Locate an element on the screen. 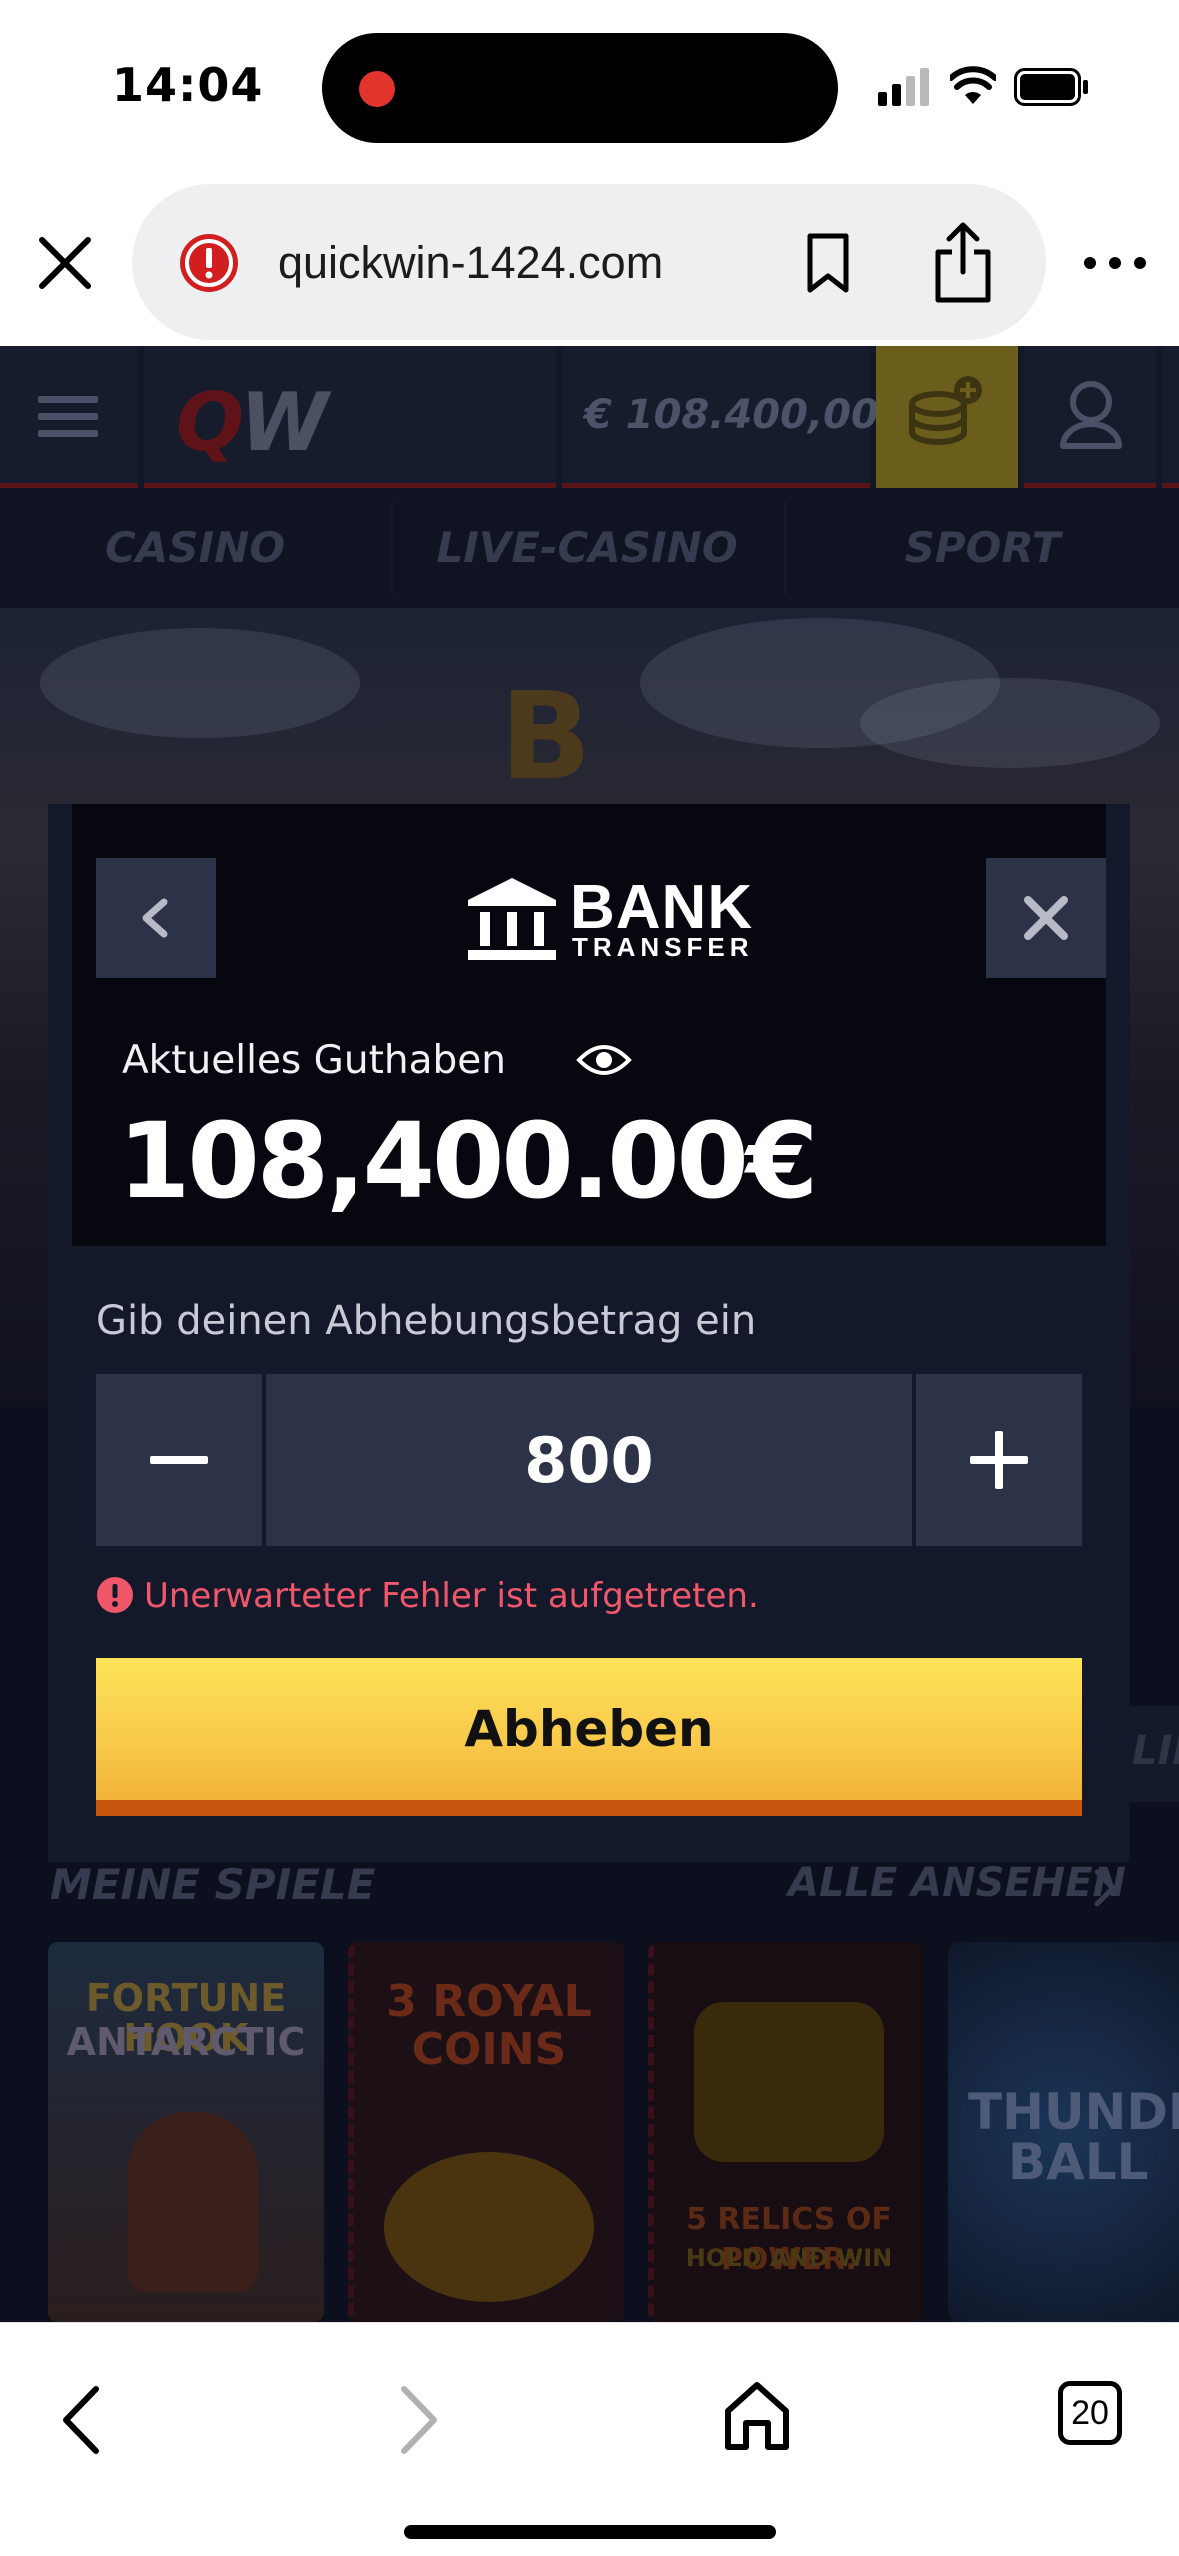 The height and width of the screenshot is (2556, 1179). decrease-button is located at coordinates (179, 1460).